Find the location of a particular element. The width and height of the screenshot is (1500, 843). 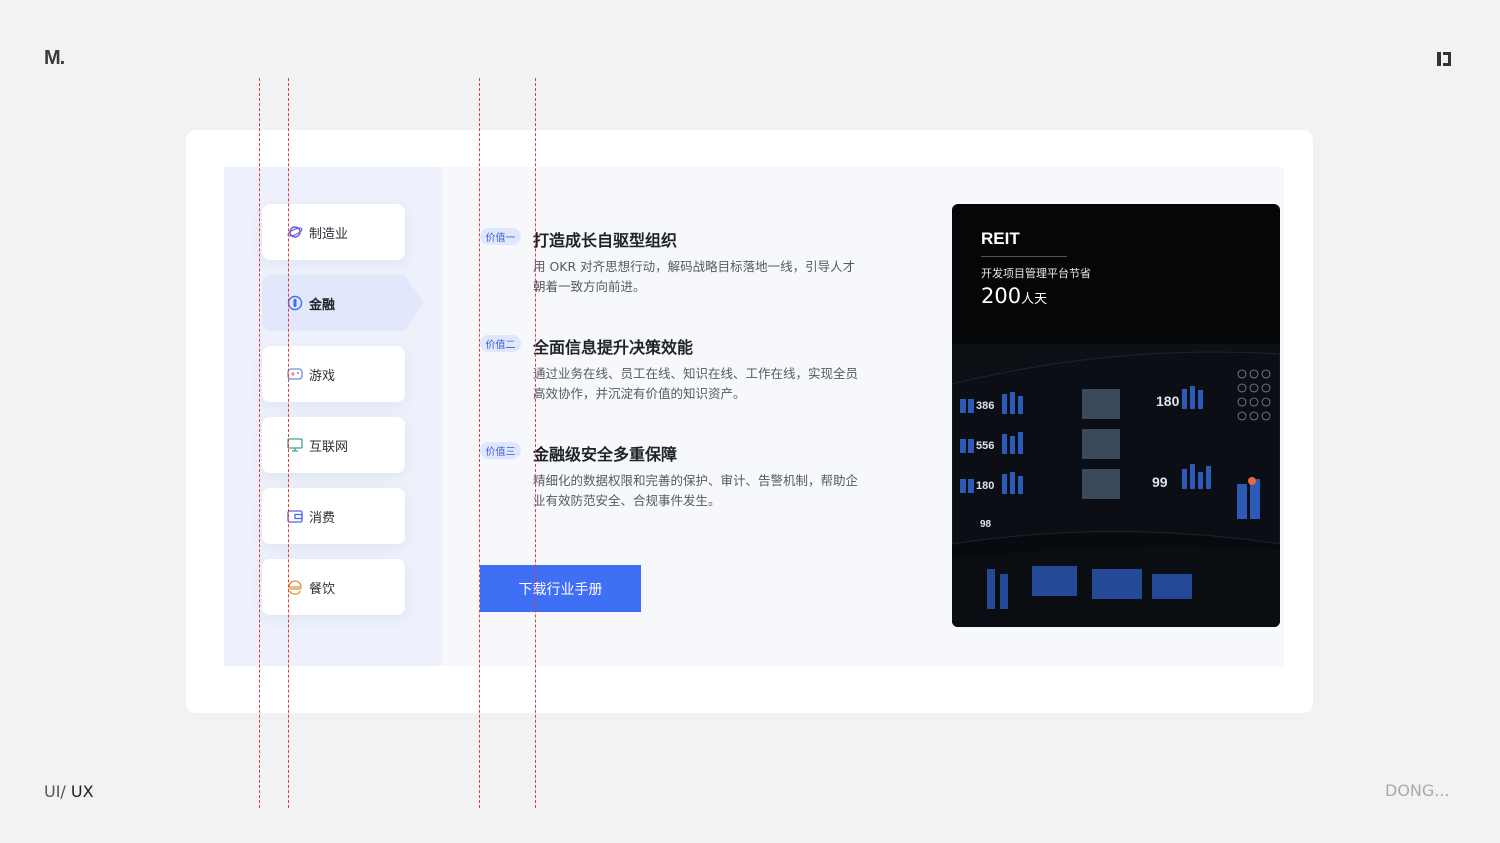

value-tag: 价值二 is located at coordinates (500, 343).